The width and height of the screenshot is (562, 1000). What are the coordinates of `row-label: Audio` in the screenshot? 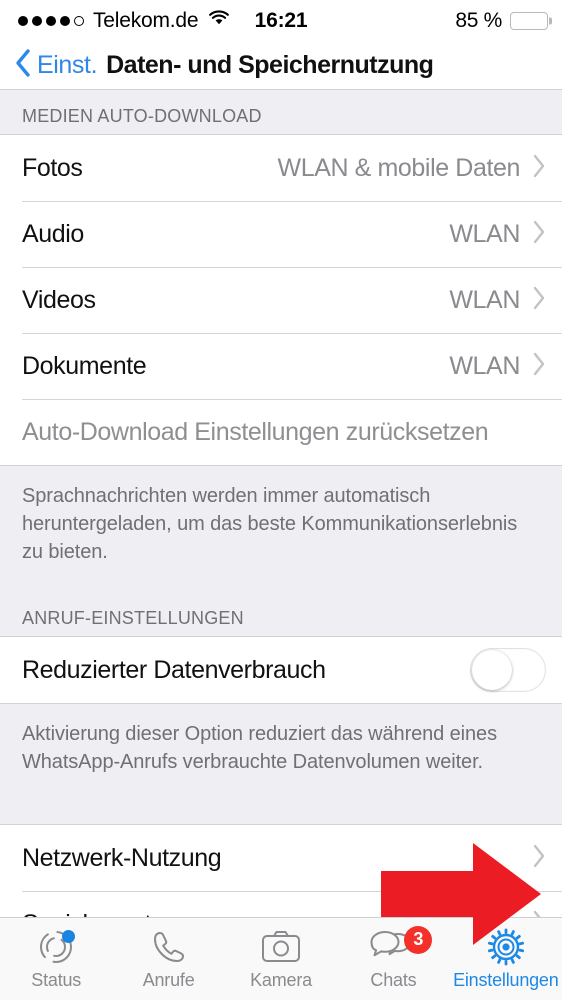 It's located at (53, 233).